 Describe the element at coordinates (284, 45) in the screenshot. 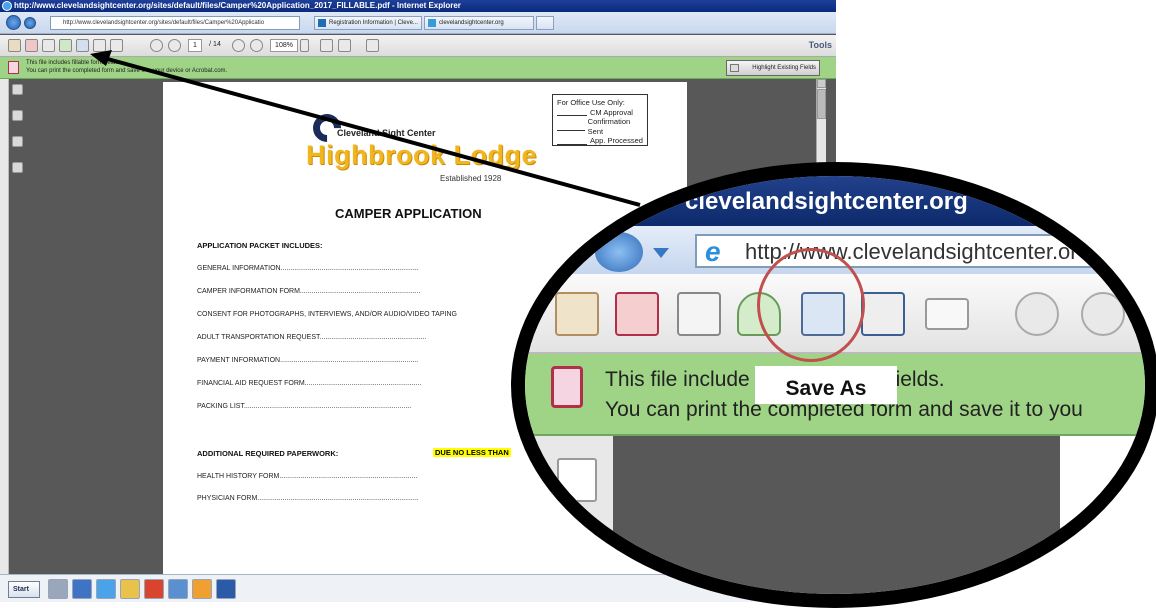

I see `zoom-select: 108%` at that location.